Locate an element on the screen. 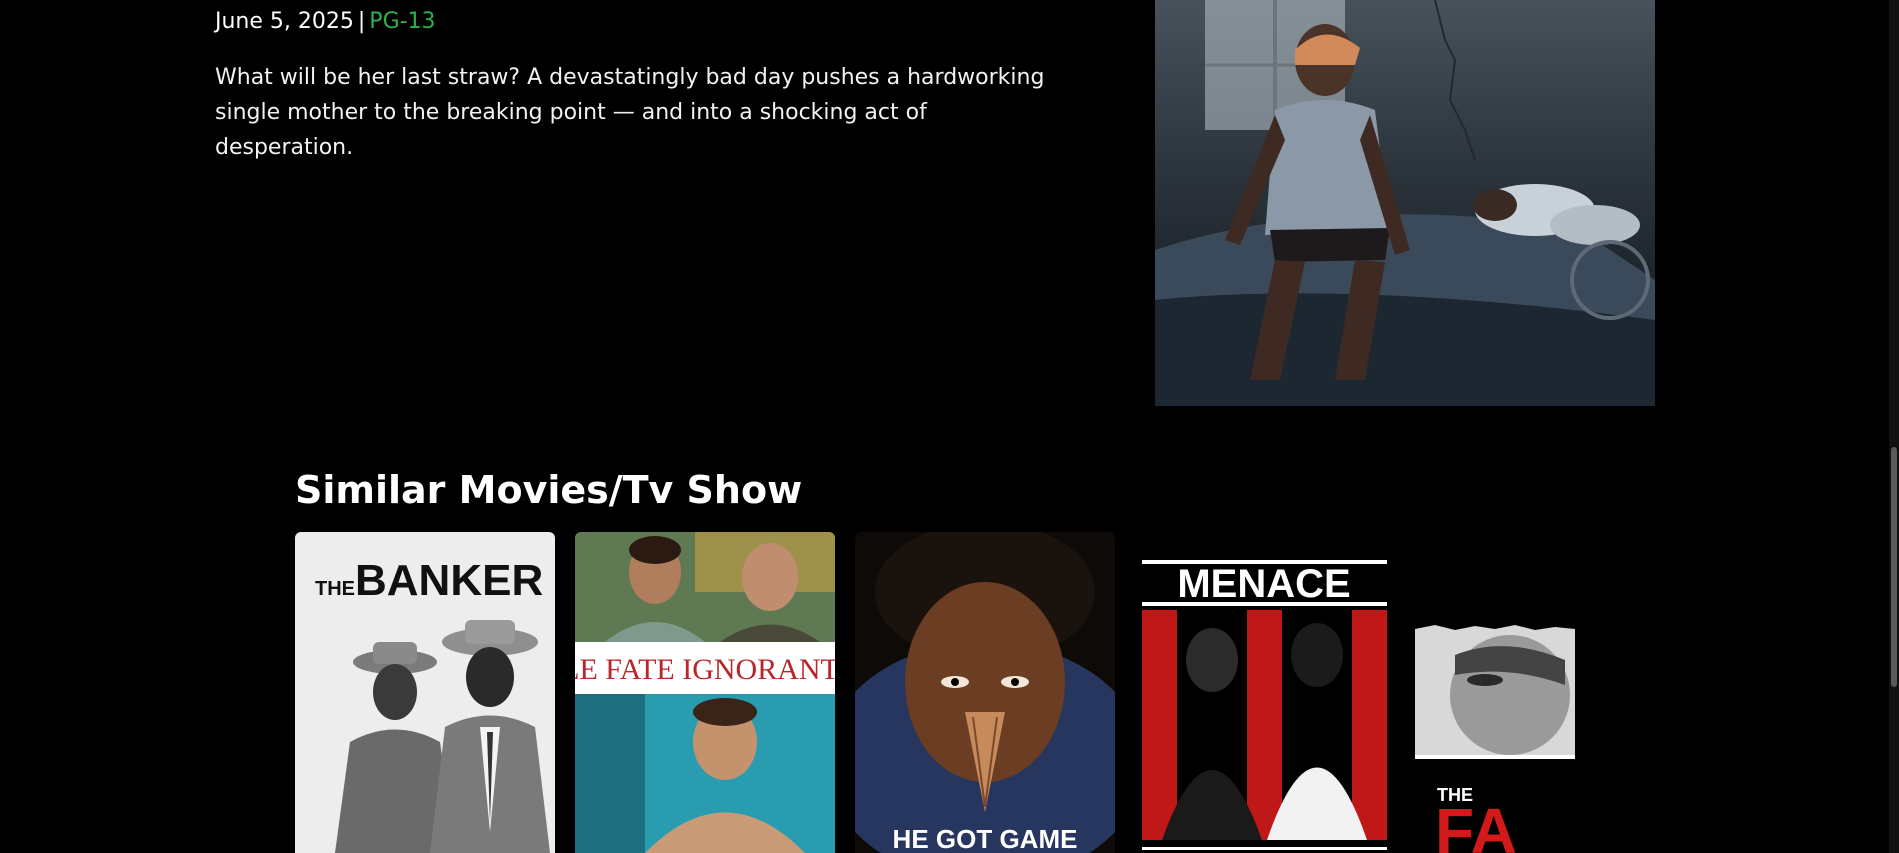 This screenshot has height=853, width=1899. poster-title: LE FATE IGNORANTI is located at coordinates (705, 669).